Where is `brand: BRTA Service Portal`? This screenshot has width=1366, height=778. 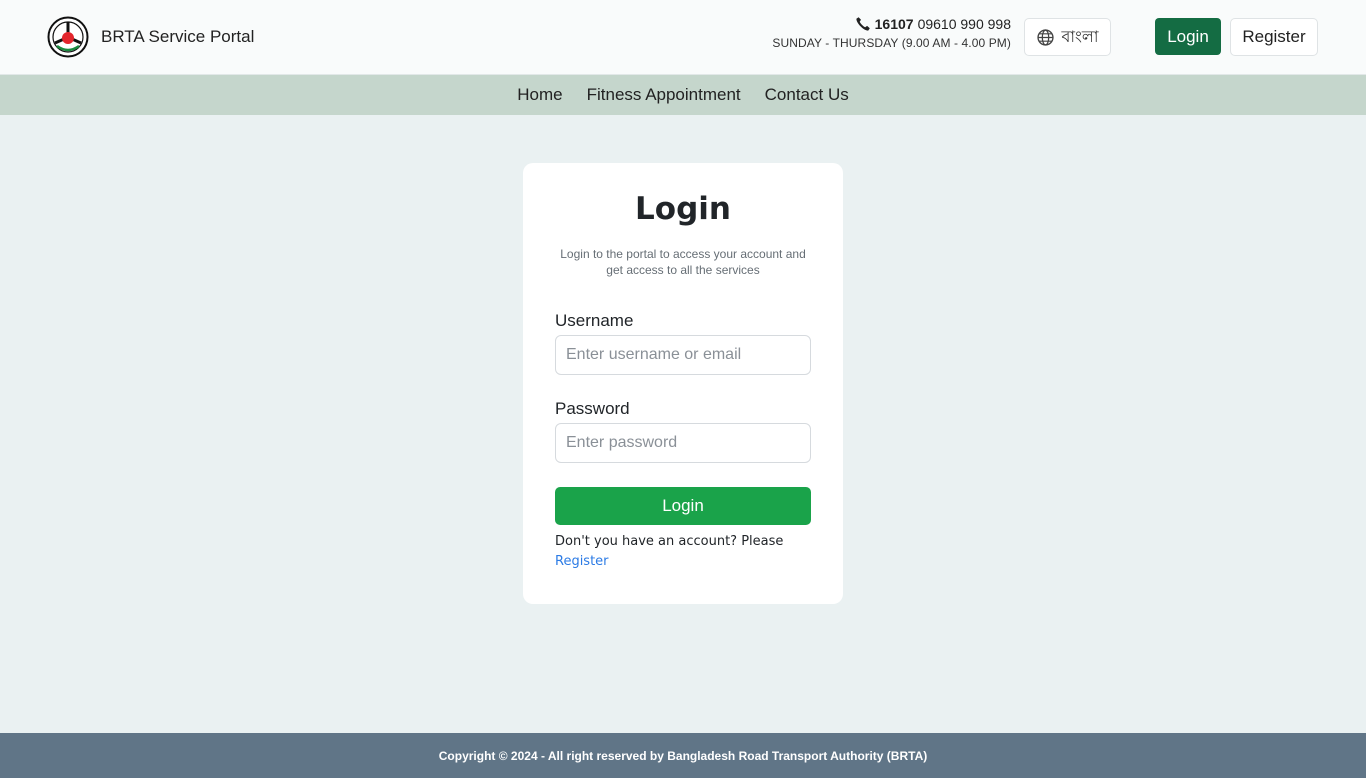 brand: BRTA Service Portal is located at coordinates (150, 37).